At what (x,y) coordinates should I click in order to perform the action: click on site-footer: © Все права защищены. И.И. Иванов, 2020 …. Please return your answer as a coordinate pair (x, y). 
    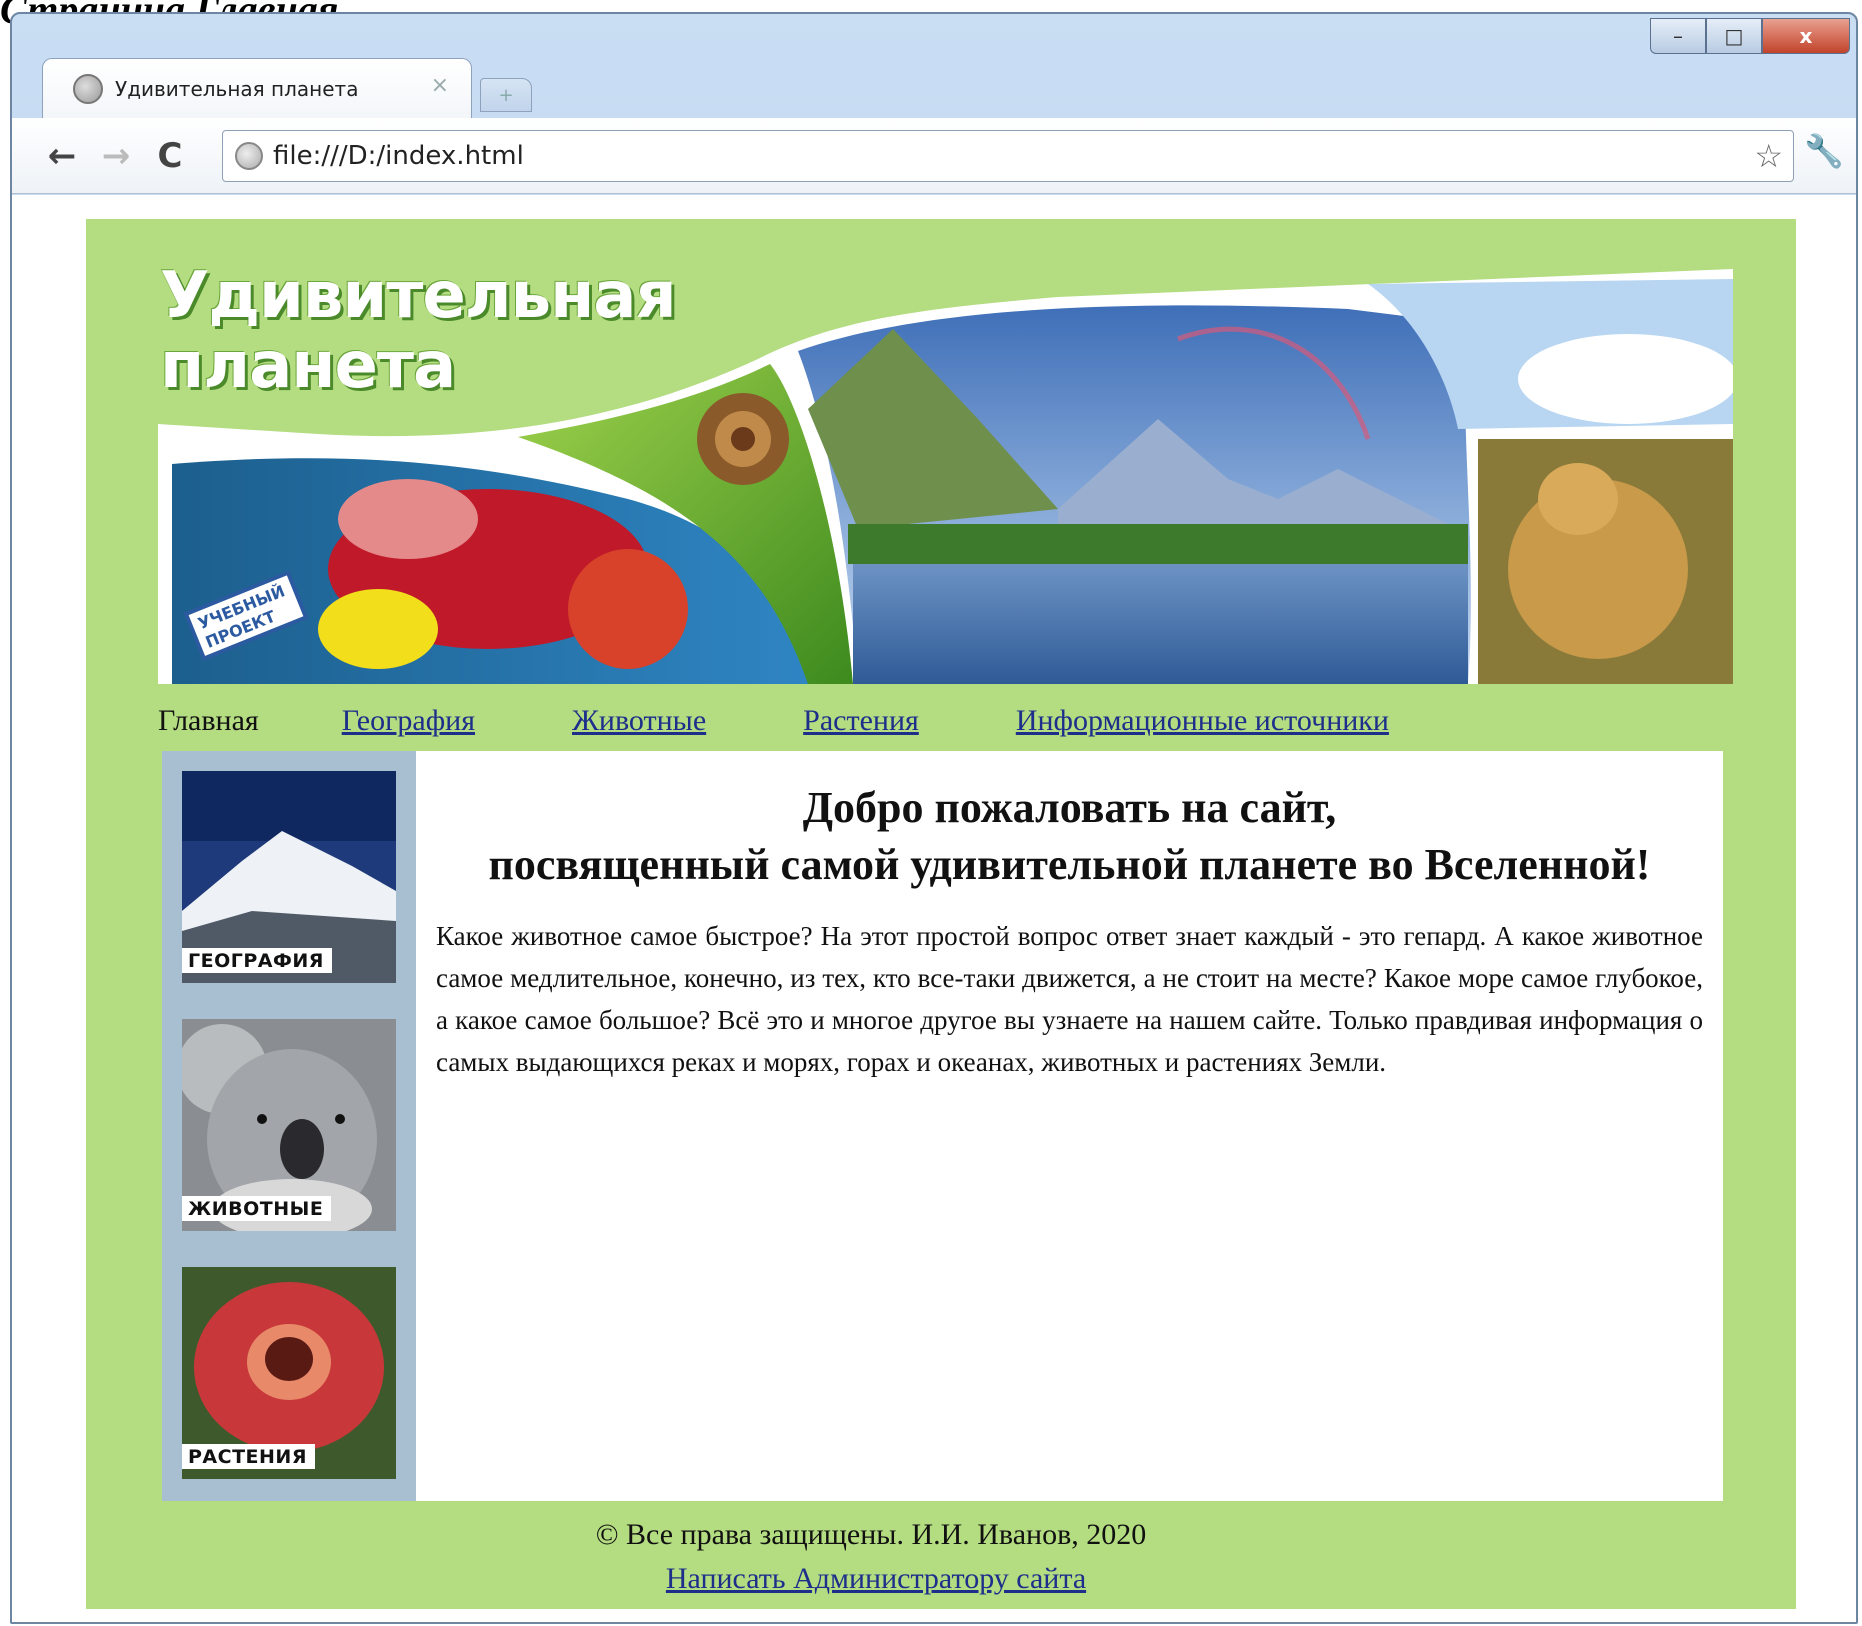
    Looking at the image, I should click on (941, 1557).